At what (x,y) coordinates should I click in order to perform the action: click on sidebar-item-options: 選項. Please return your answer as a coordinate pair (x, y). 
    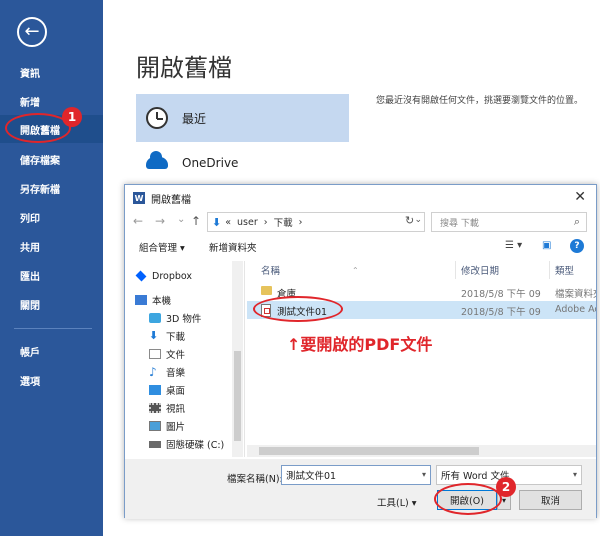
    Looking at the image, I should click on (51, 380).